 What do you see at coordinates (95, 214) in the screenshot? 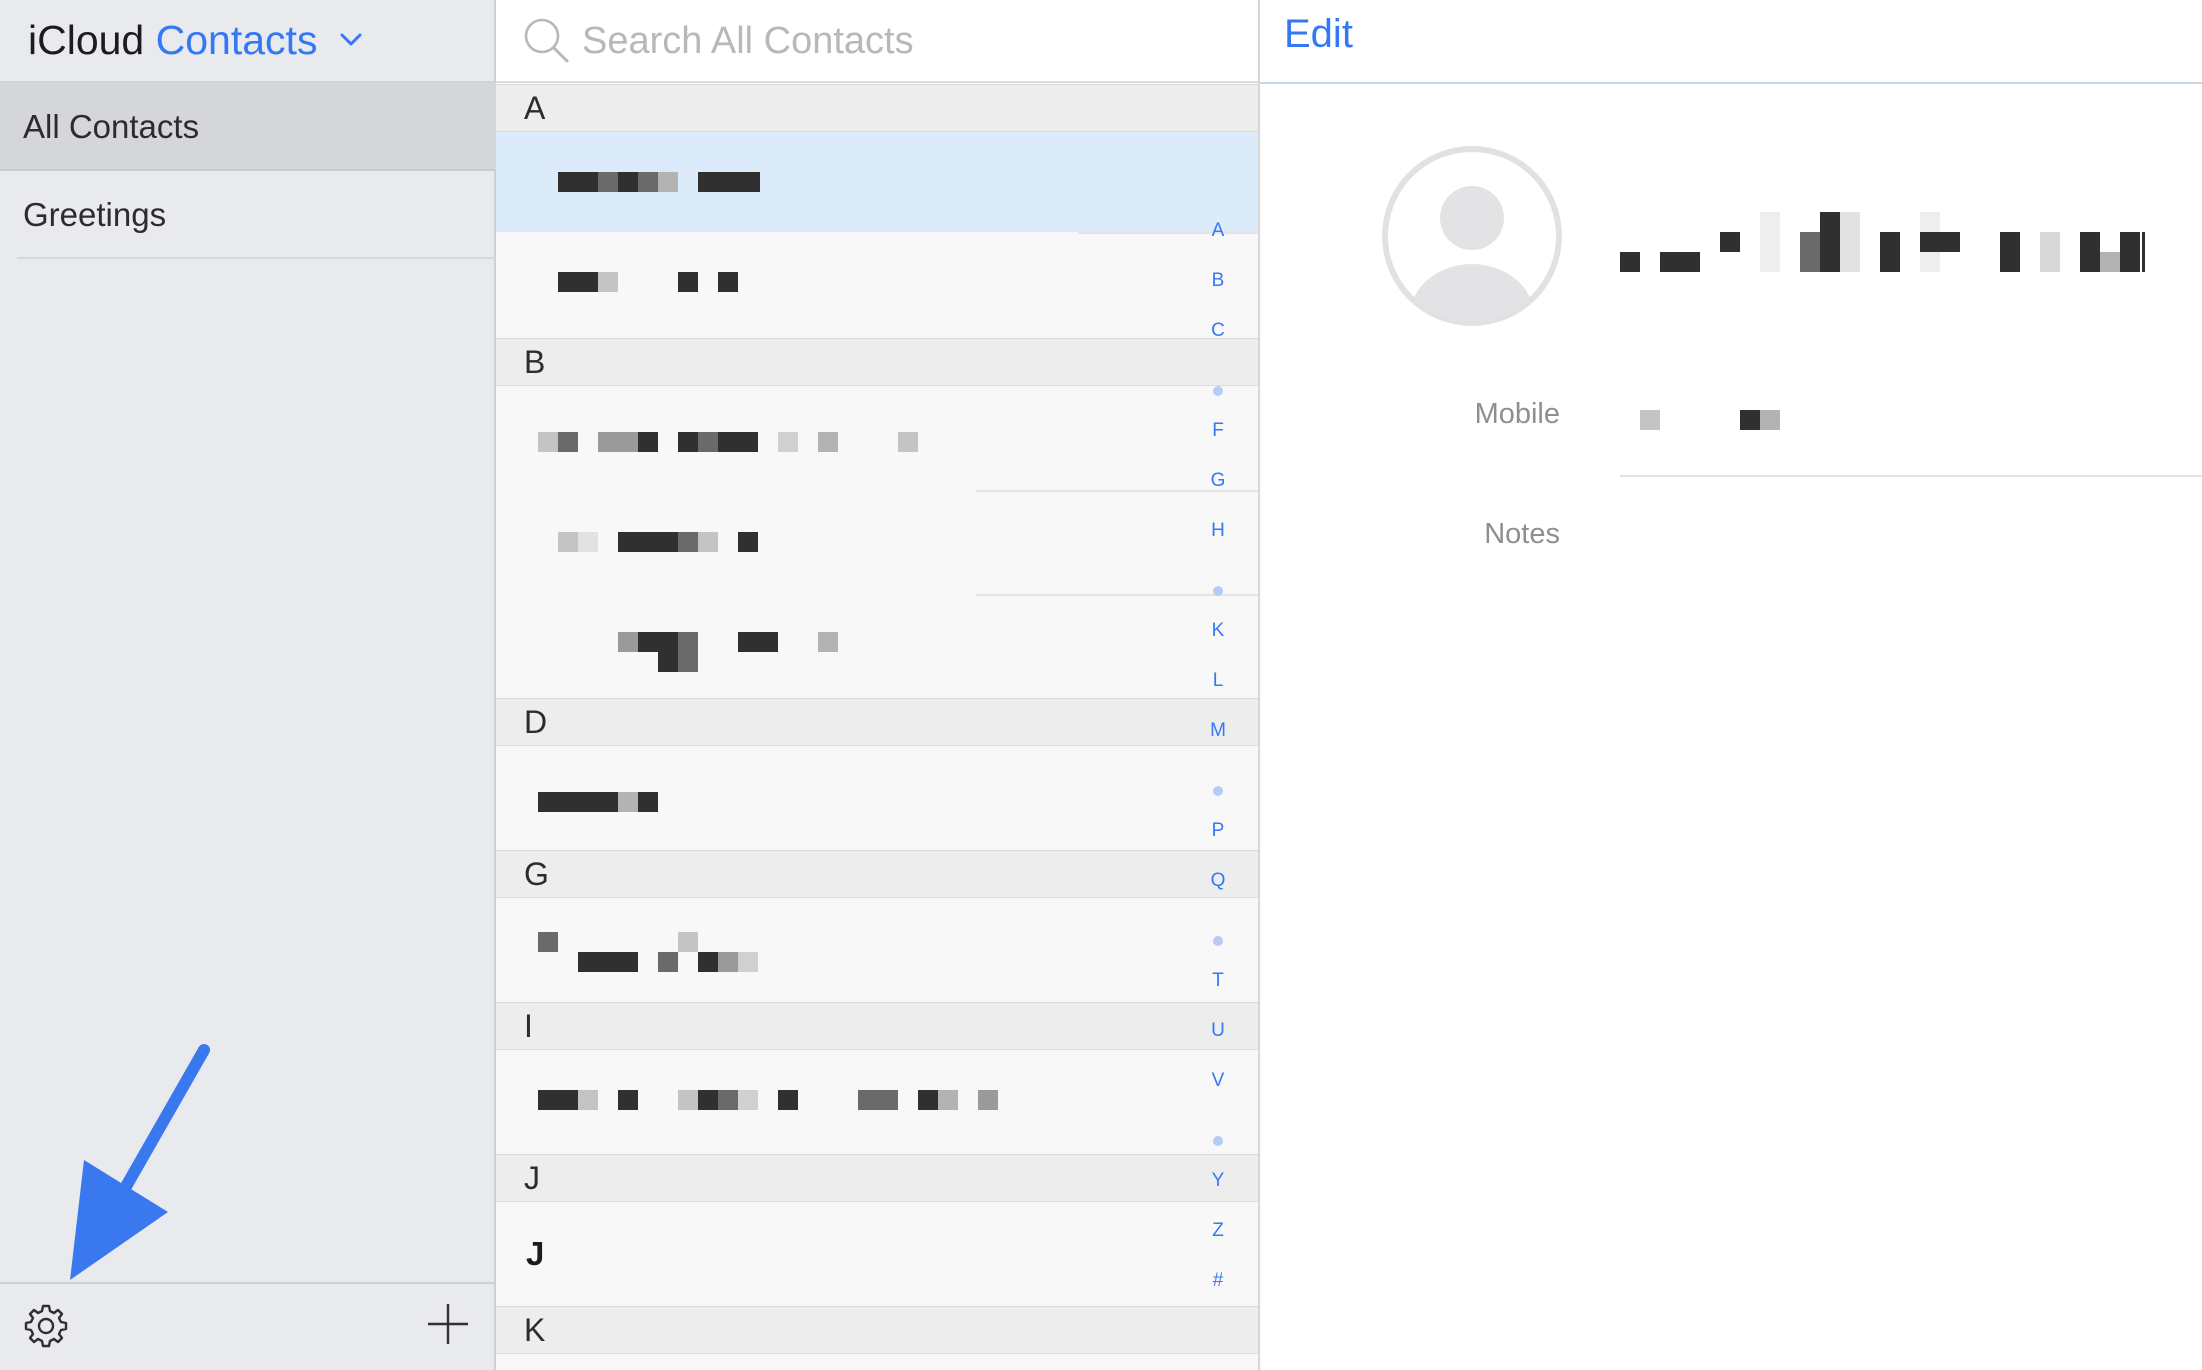
I see `group-label: Greetings` at bounding box center [95, 214].